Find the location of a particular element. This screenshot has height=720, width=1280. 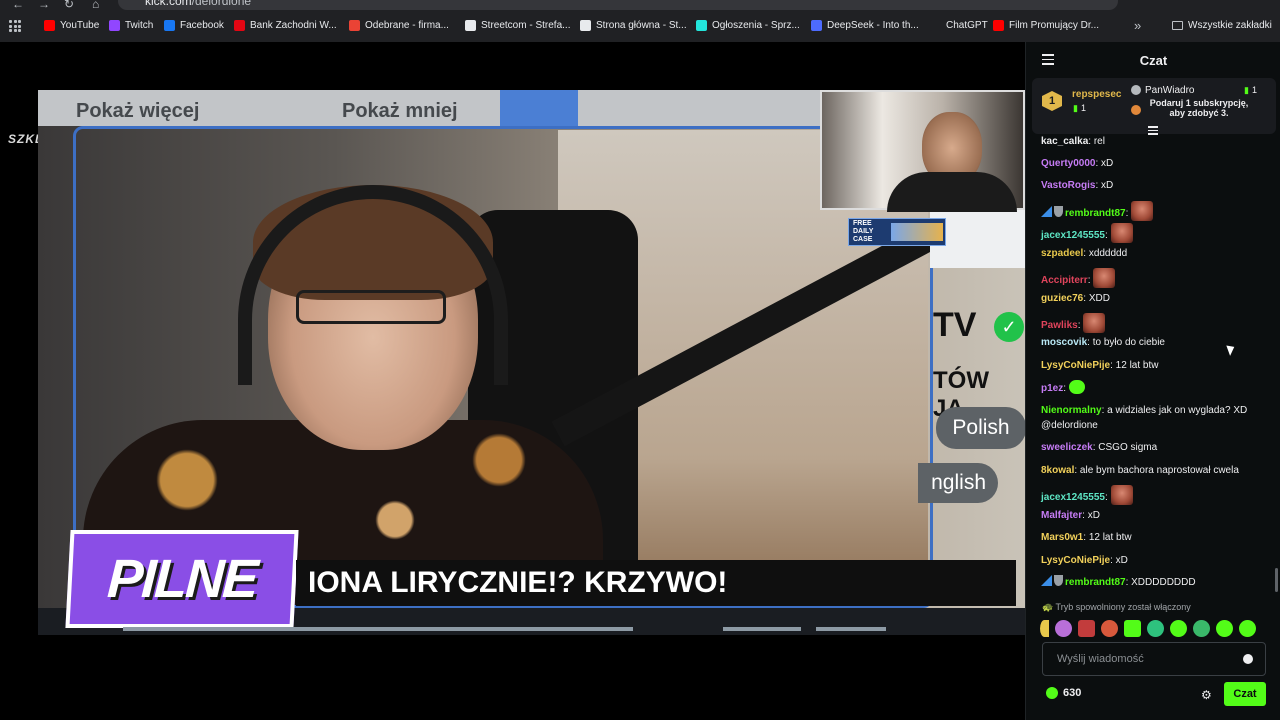

news-ticker: IONA LIRYCZNIE!? KRZYWO! is located at coordinates (656, 583).